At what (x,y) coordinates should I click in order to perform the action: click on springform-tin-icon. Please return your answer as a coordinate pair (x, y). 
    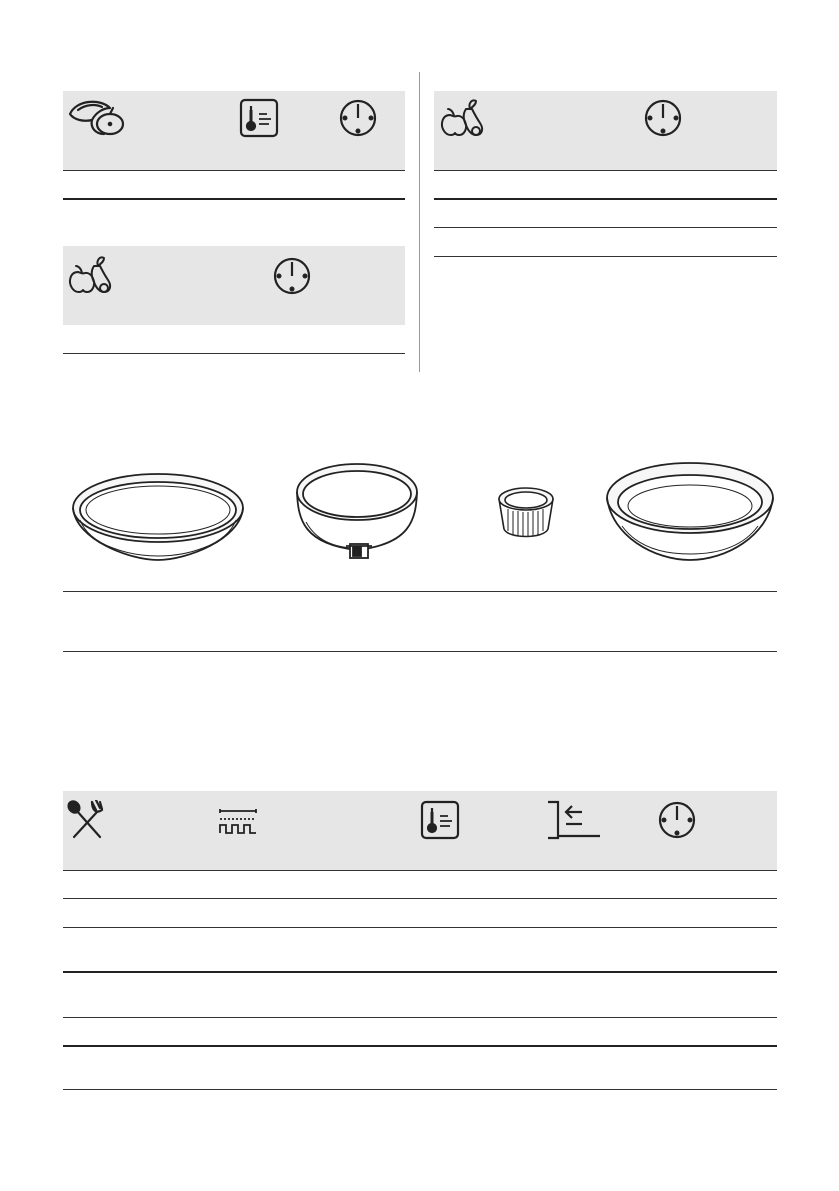
    Looking at the image, I should click on (357, 517).